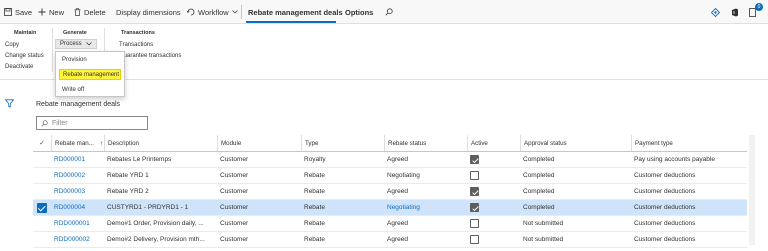  What do you see at coordinates (90, 12) in the screenshot?
I see `delete-button: Delete` at bounding box center [90, 12].